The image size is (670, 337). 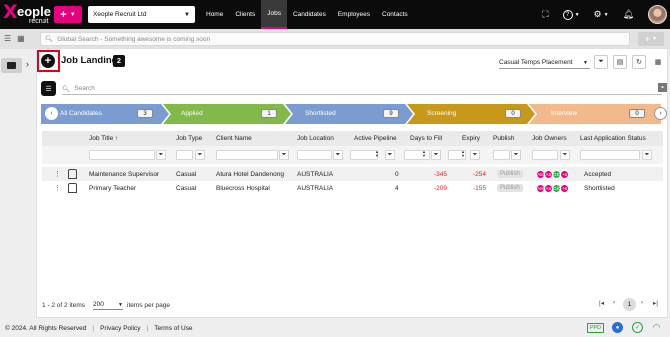 I want to click on stage-interview: Interview 0, so click(x=595, y=114).